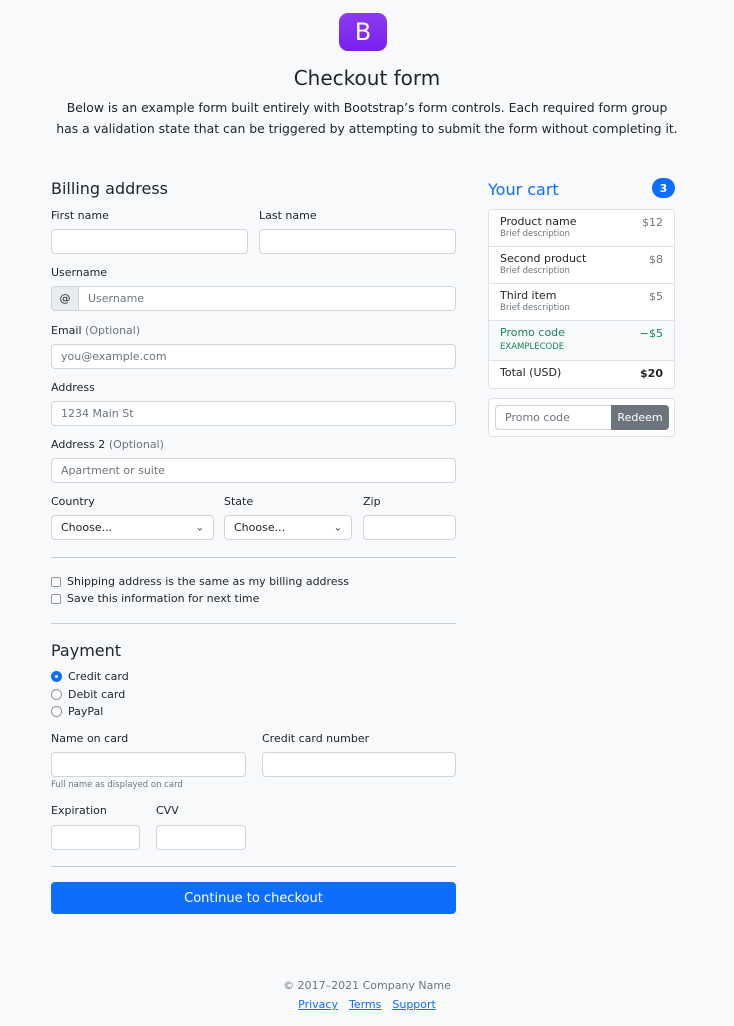 The height and width of the screenshot is (1026, 734). I want to click on cart-item-name: Third item, so click(528, 295).